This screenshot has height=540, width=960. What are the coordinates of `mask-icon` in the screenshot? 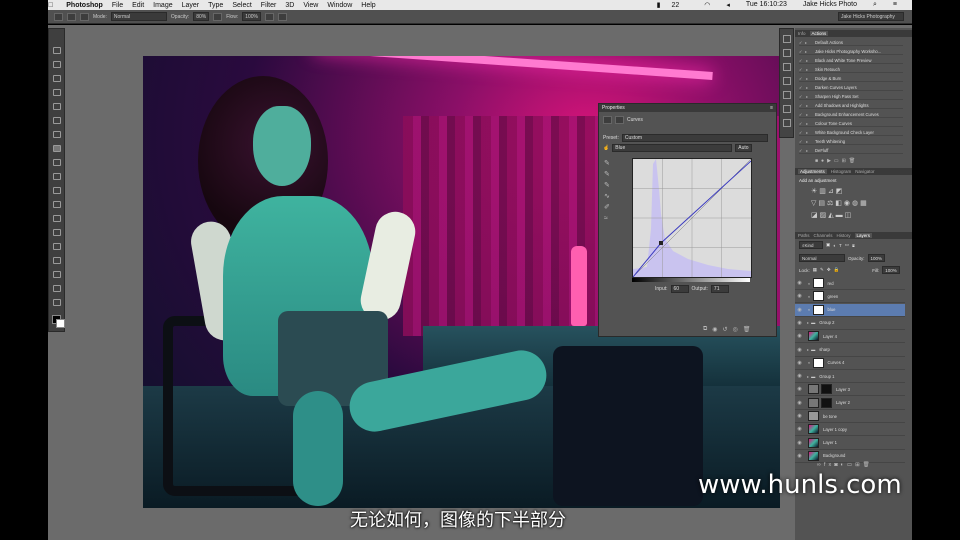 It's located at (619, 120).